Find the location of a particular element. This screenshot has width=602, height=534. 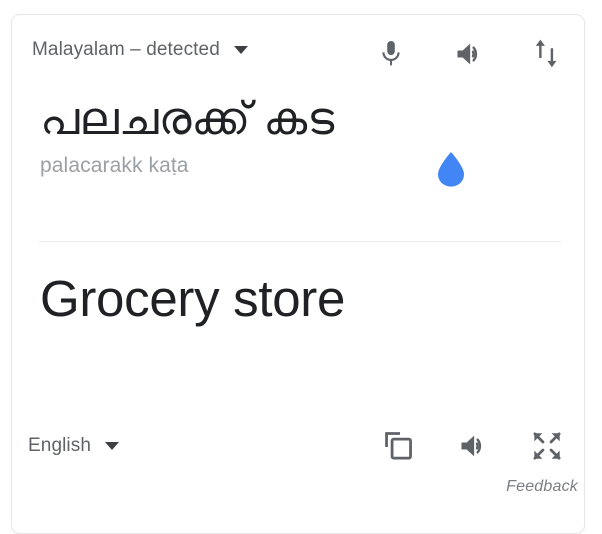

feedback-link: Feedback is located at coordinates (542, 487).